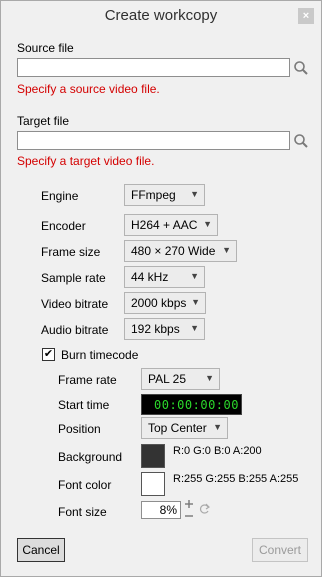 The height and width of the screenshot is (577, 322). What do you see at coordinates (60, 196) in the screenshot?
I see `engine-label: Engine` at bounding box center [60, 196].